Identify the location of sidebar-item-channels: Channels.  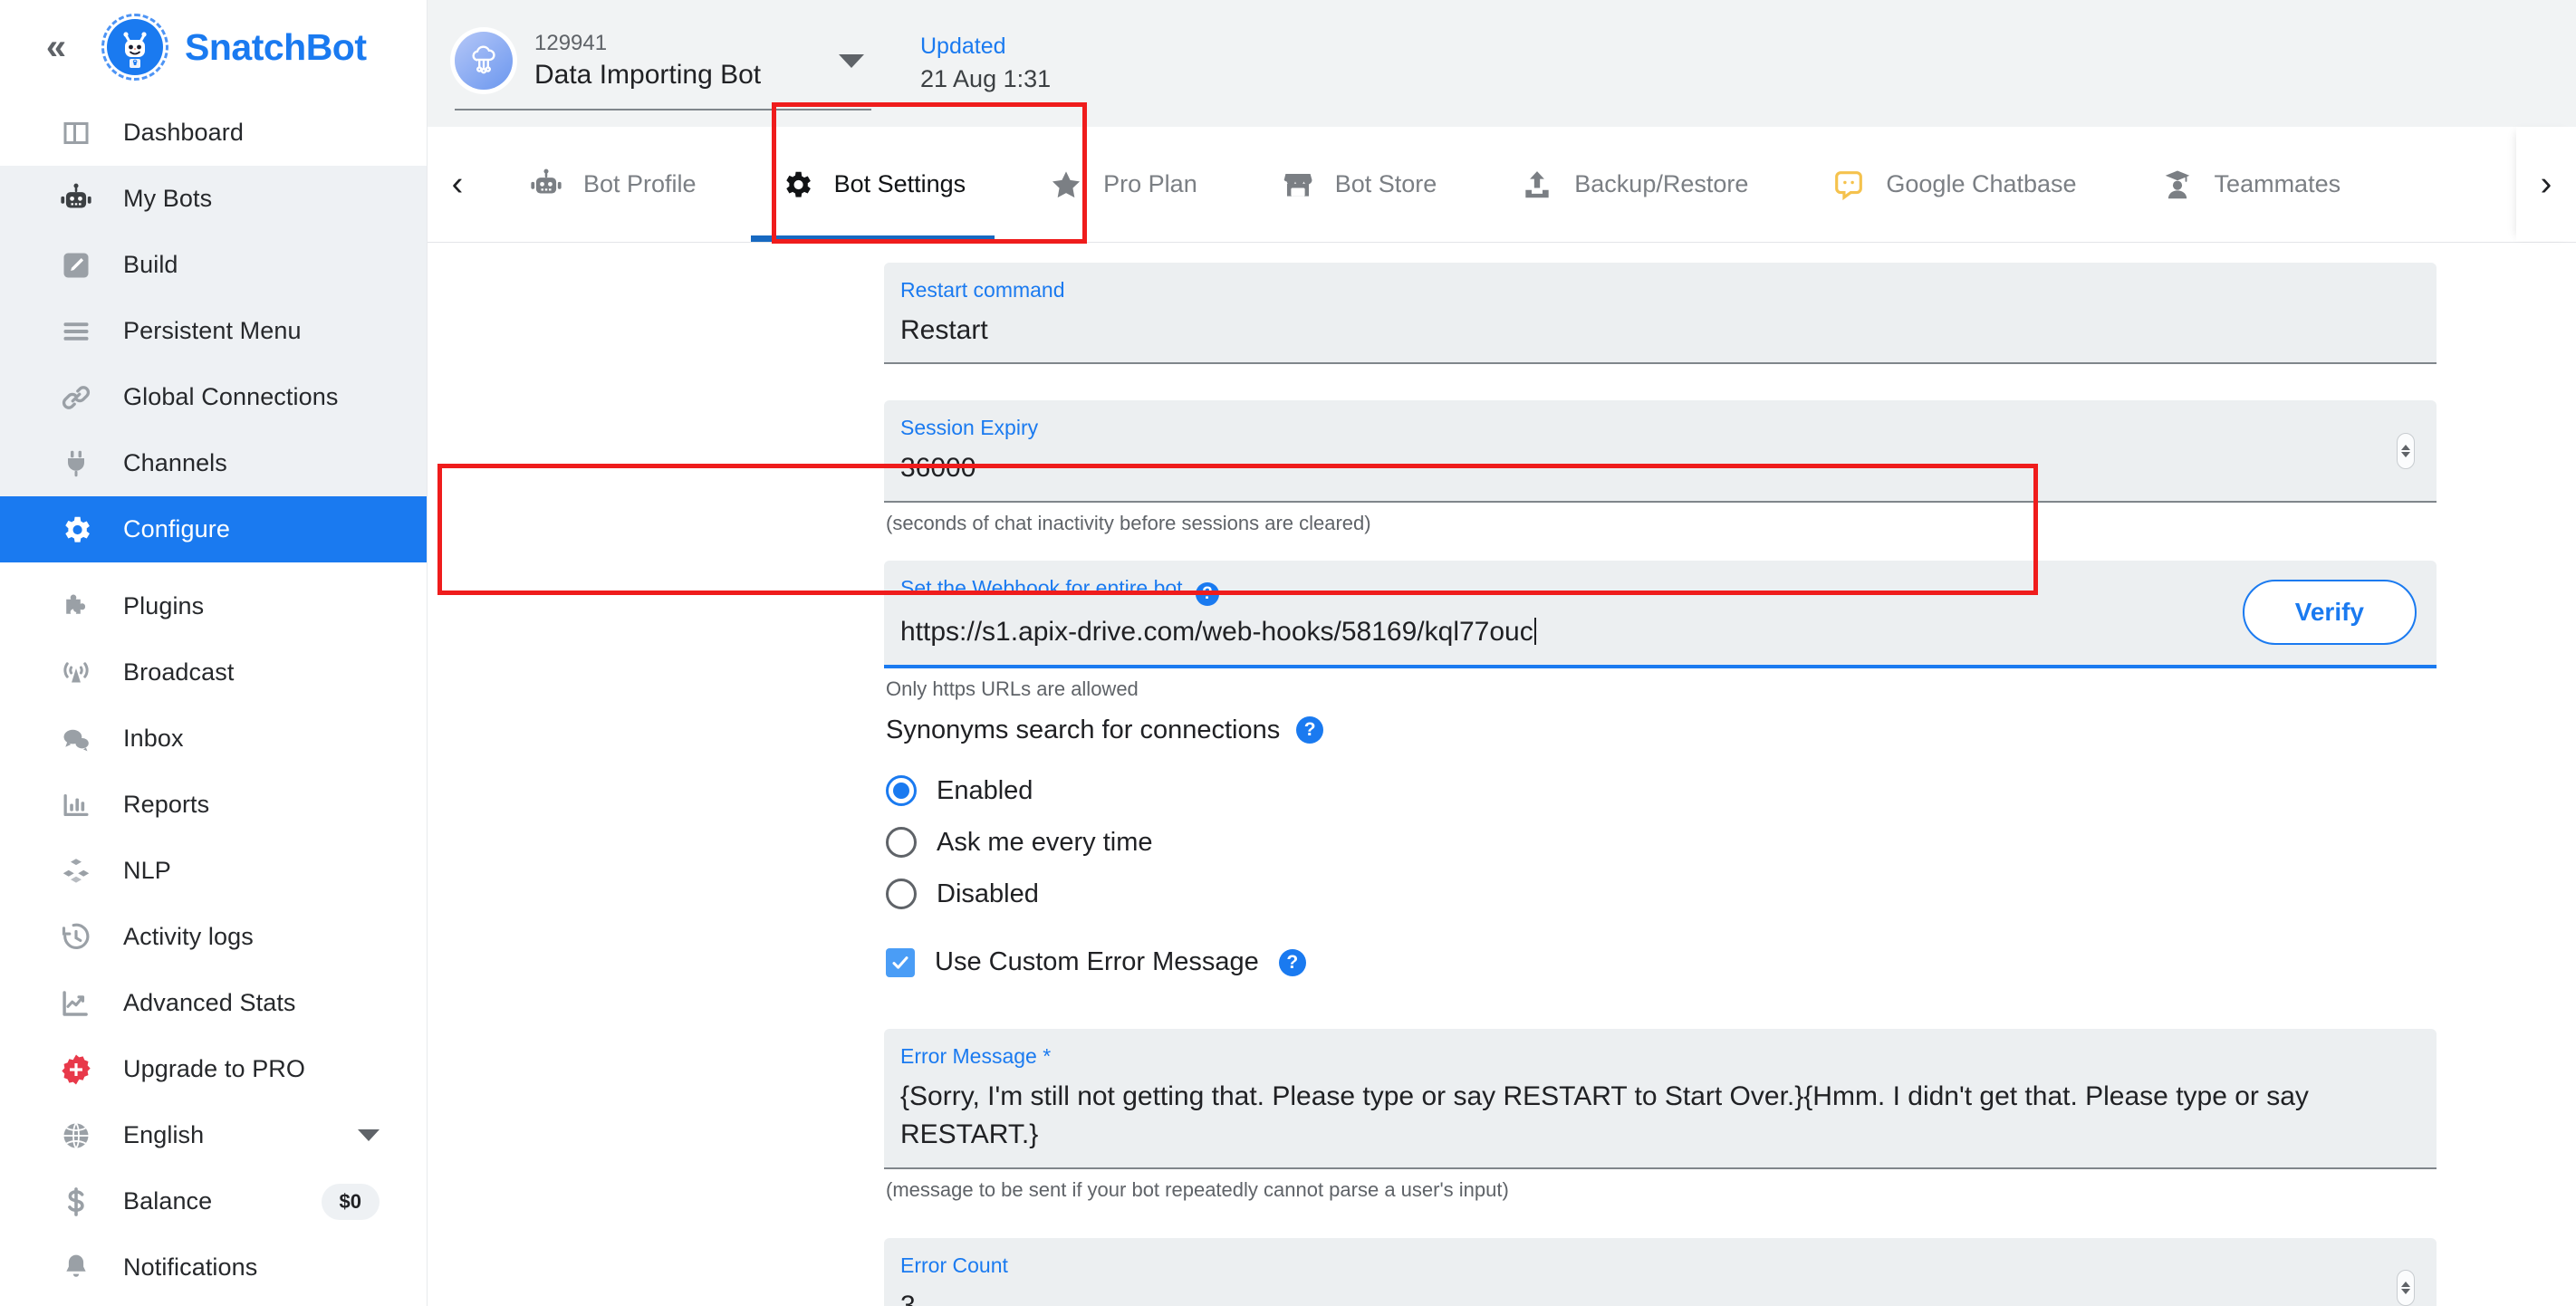
(213, 463).